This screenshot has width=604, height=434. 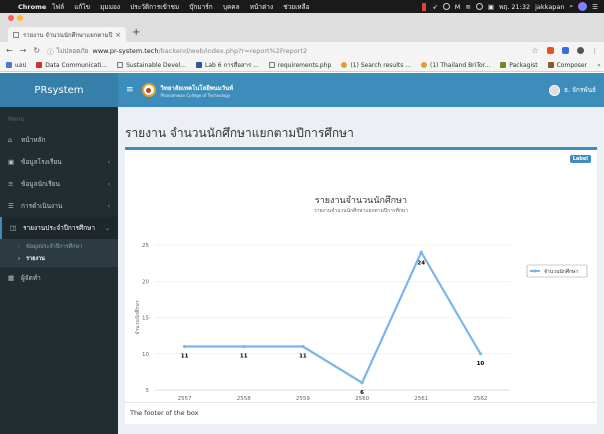 What do you see at coordinates (11, 184) in the screenshot?
I see `students-icon: ≡` at bounding box center [11, 184].